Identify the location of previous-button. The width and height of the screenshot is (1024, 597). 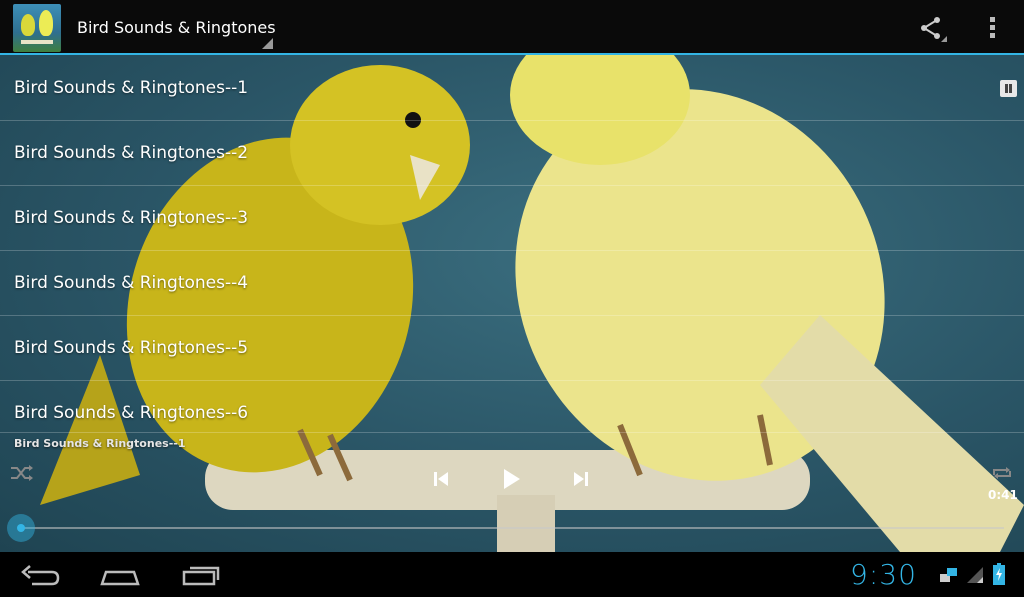
(441, 479).